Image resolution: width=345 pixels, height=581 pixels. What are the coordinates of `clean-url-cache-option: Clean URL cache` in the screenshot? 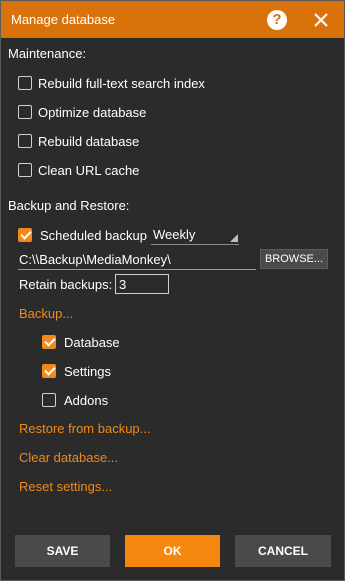 It's located at (78, 170).